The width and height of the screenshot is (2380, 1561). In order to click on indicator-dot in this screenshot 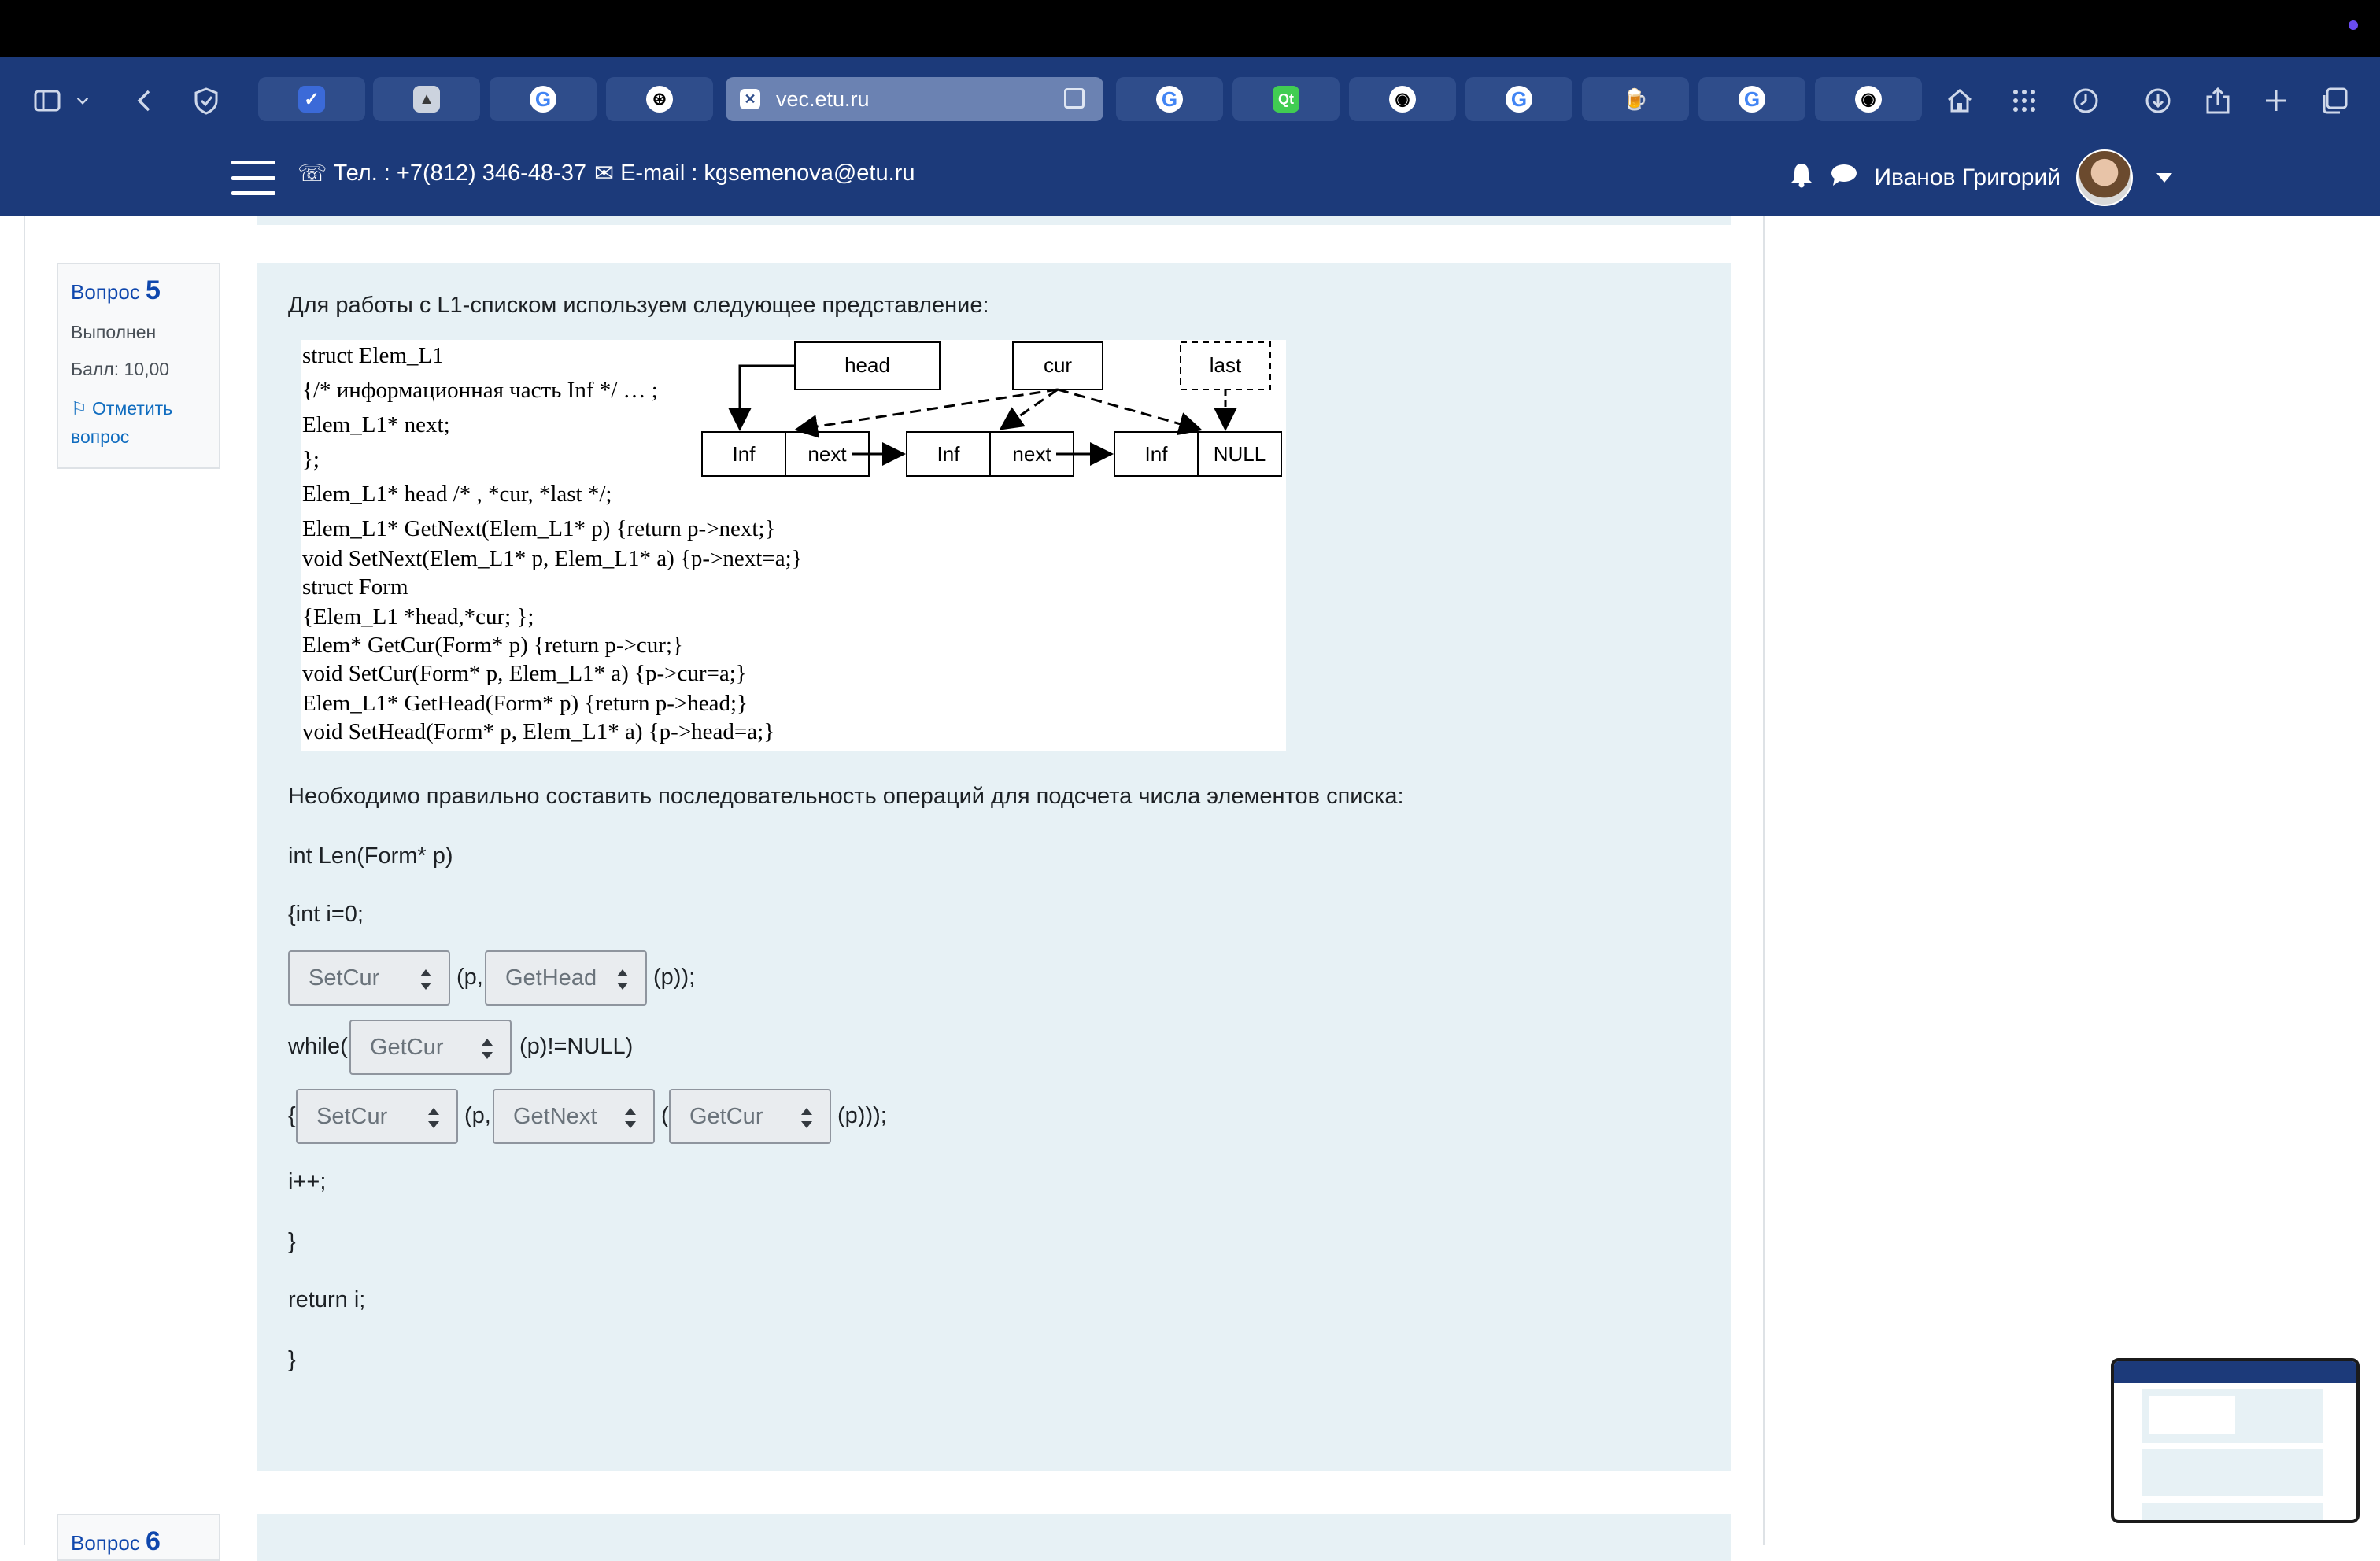, I will do `click(2353, 25)`.